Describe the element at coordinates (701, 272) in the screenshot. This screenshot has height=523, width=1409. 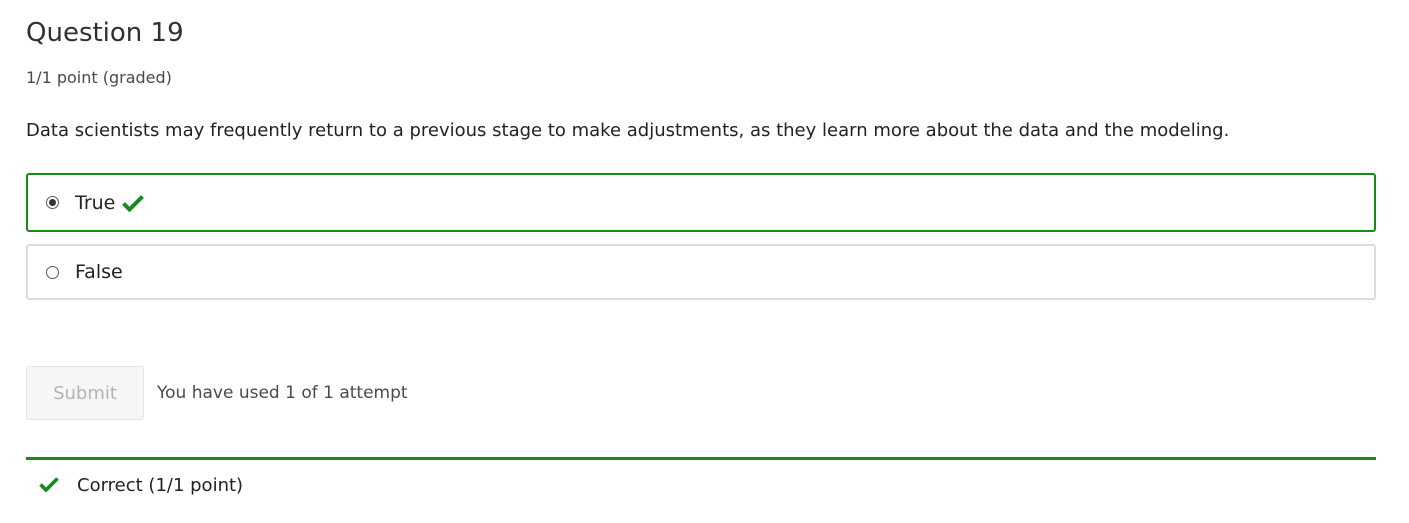
I see `choice-false: False` at that location.